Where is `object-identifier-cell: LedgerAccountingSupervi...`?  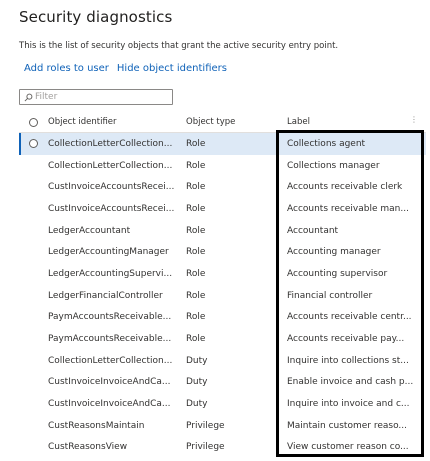
object-identifier-cell: LedgerAccountingSupervi... is located at coordinates (110, 273).